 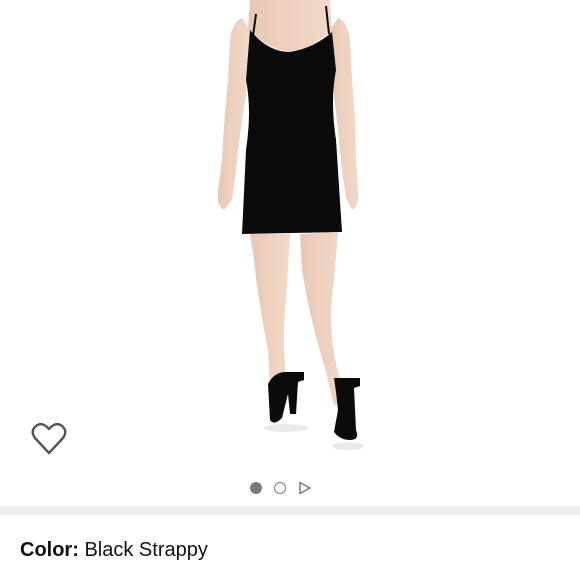 What do you see at coordinates (290, 510) in the screenshot?
I see `section-divider` at bounding box center [290, 510].